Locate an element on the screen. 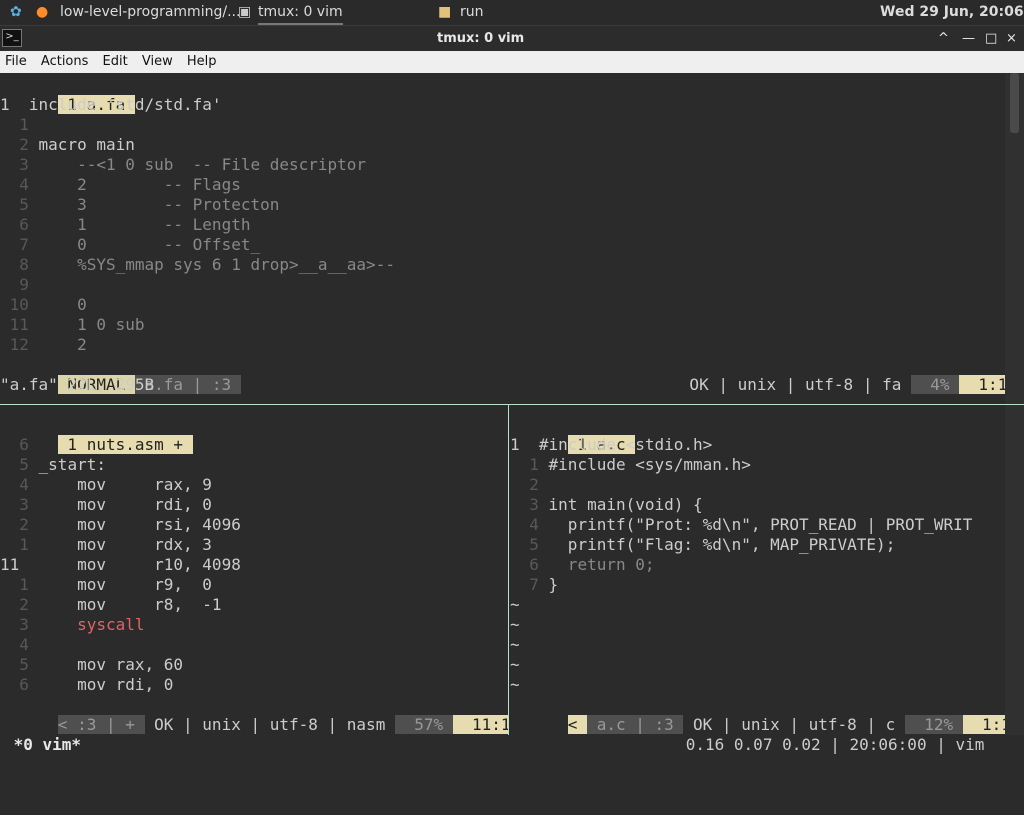 This screenshot has height=815, width=1024. code-line: 1 mov r9, 0 is located at coordinates (106, 584).